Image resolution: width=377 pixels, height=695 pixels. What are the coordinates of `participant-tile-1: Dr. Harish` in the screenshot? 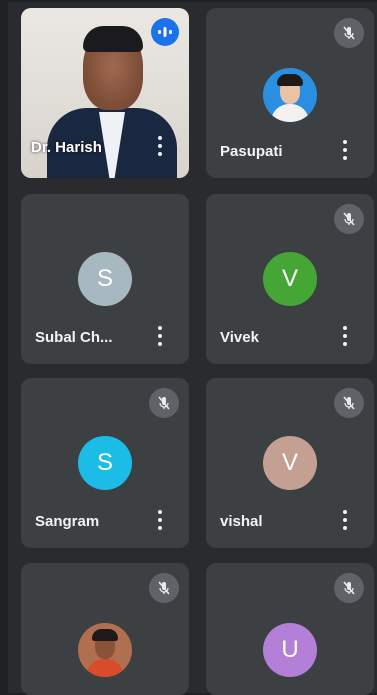 It's located at (105, 93).